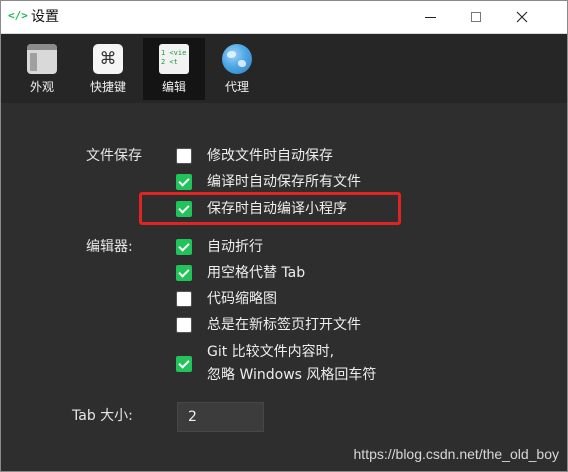  I want to click on option-label-line: 忽略 Windows 风格回车符, so click(292, 375).